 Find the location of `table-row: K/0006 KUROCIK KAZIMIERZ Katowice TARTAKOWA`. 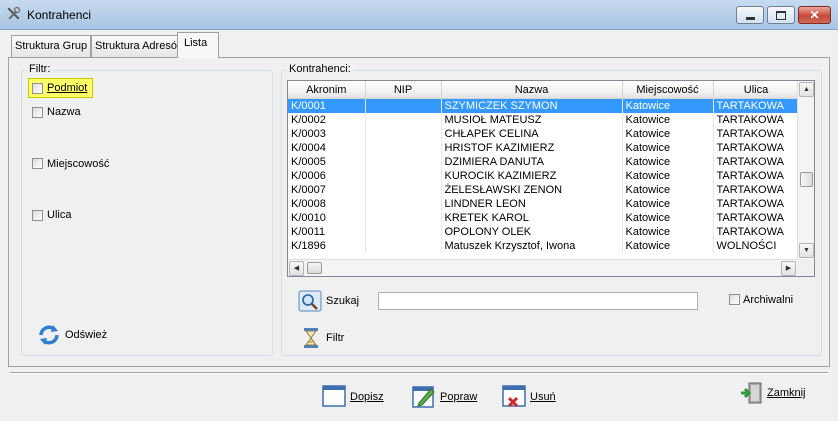

table-row: K/0006 KUROCIK KAZIMIERZ Katowice TARTAKOWA is located at coordinates (544, 176).